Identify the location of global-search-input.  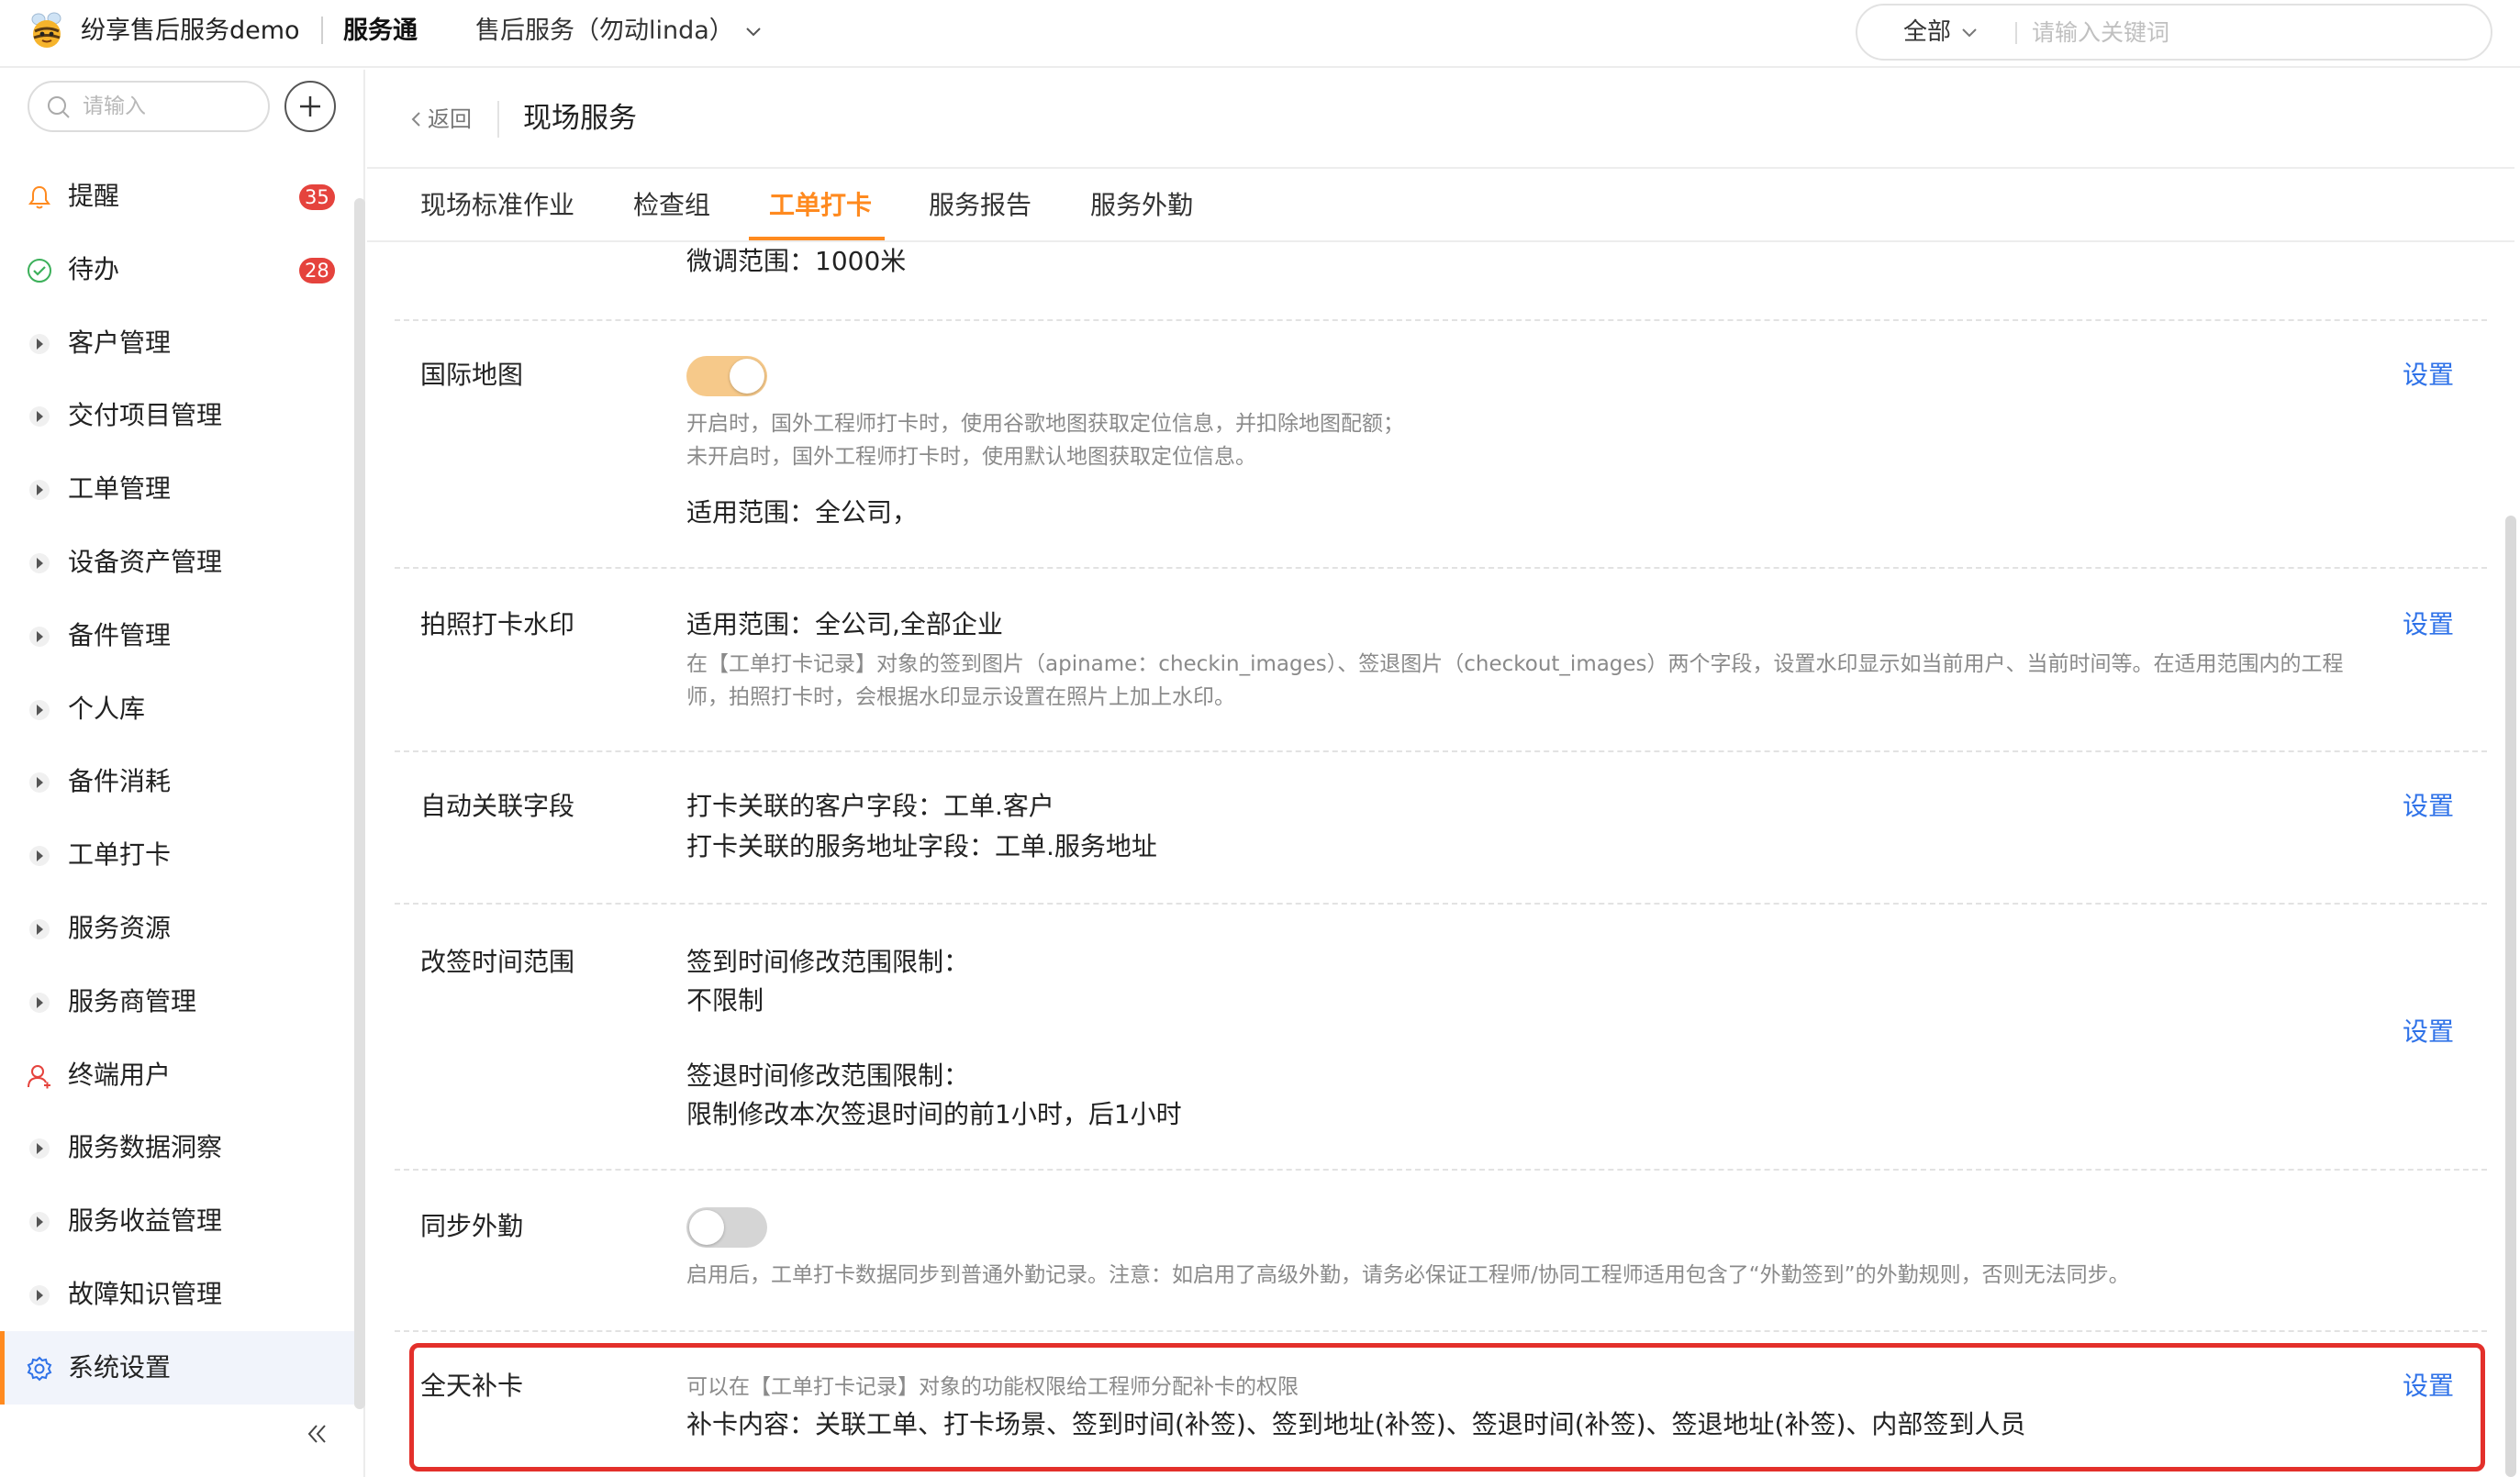
(2252, 32).